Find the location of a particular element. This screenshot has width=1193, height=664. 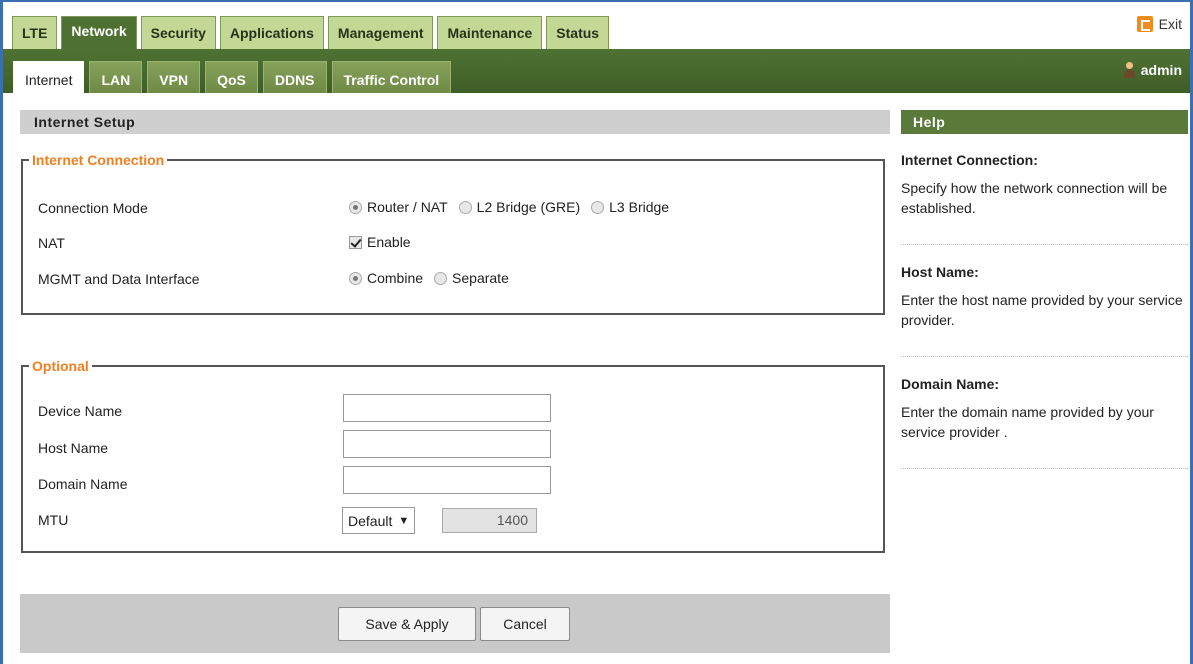

radio-combine-label: Combine is located at coordinates (395, 278).